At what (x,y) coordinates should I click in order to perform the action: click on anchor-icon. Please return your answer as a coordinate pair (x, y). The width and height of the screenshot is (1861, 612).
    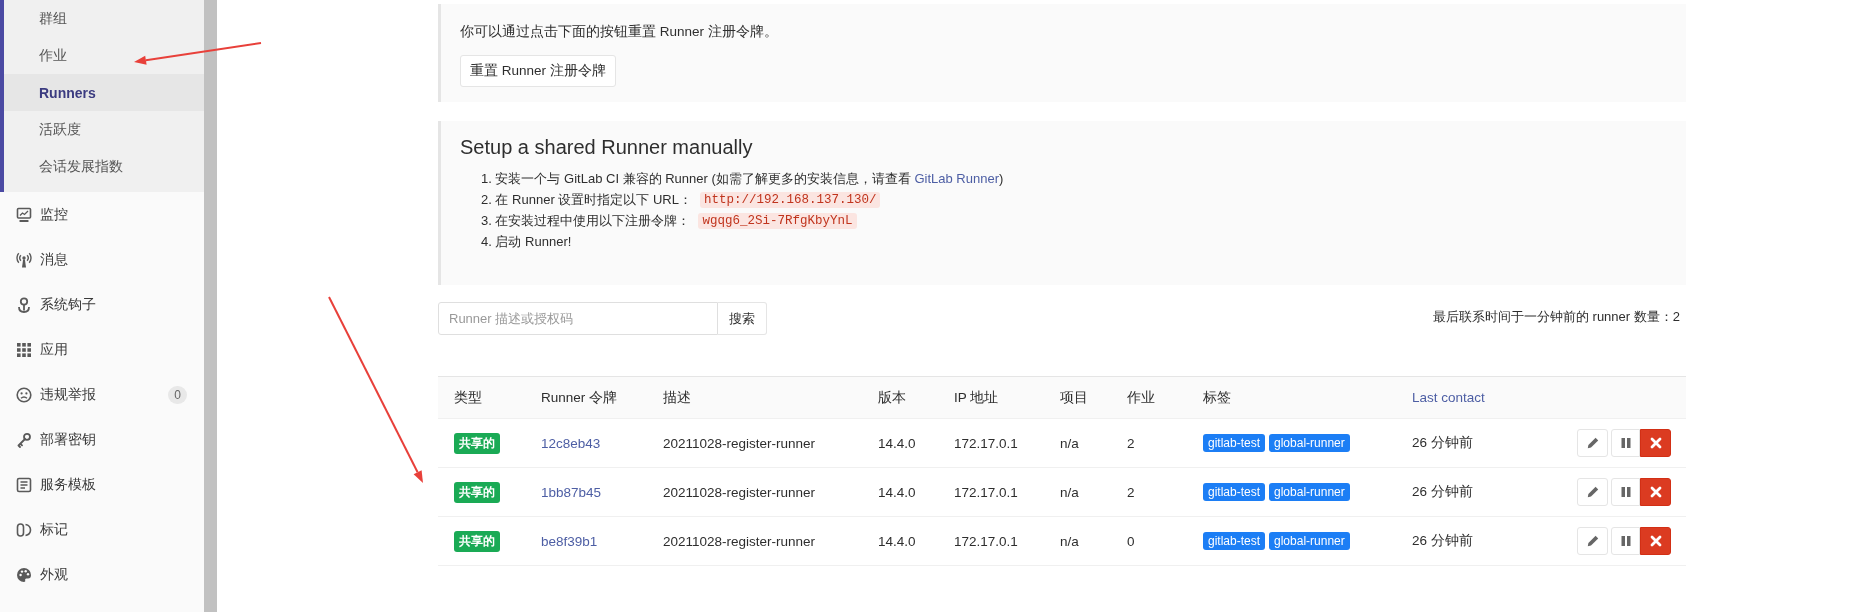
    Looking at the image, I should click on (24, 304).